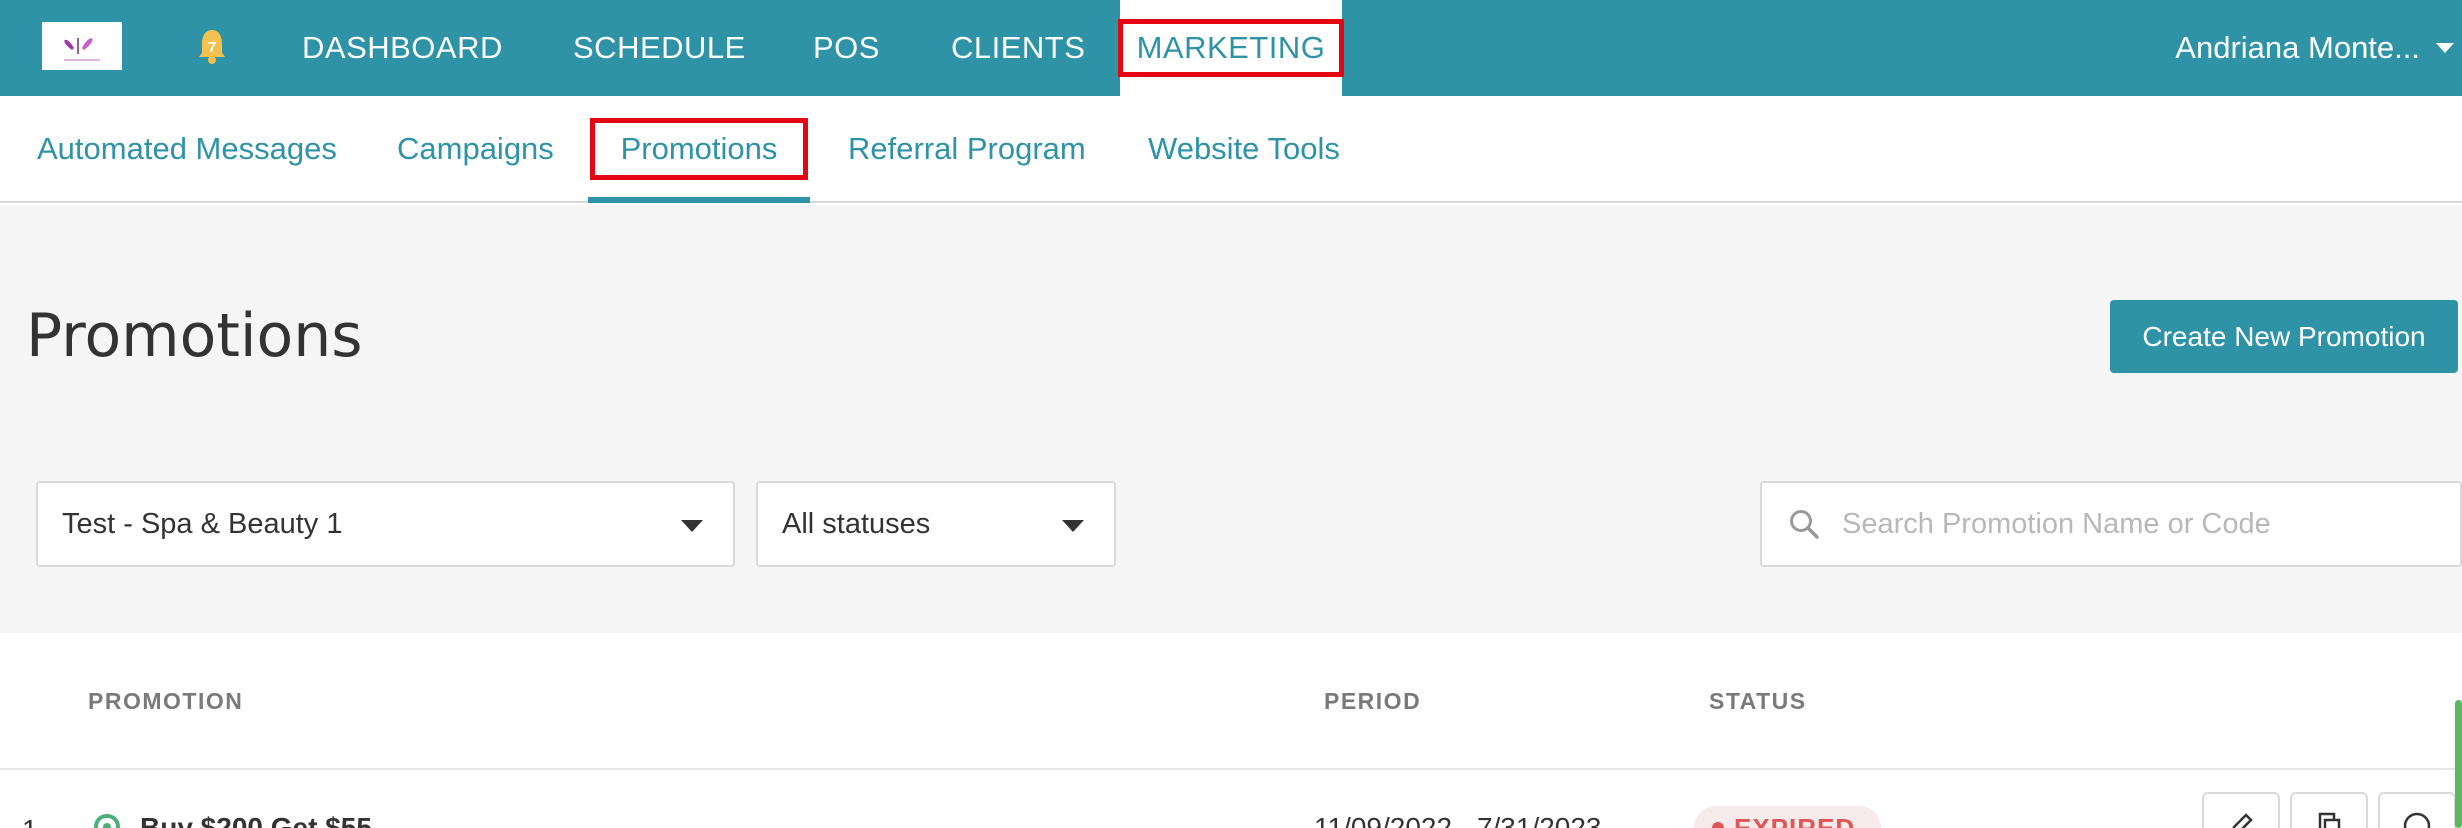 This screenshot has width=2462, height=828. What do you see at coordinates (856, 523) in the screenshot?
I see `status-select-value: All statuses` at bounding box center [856, 523].